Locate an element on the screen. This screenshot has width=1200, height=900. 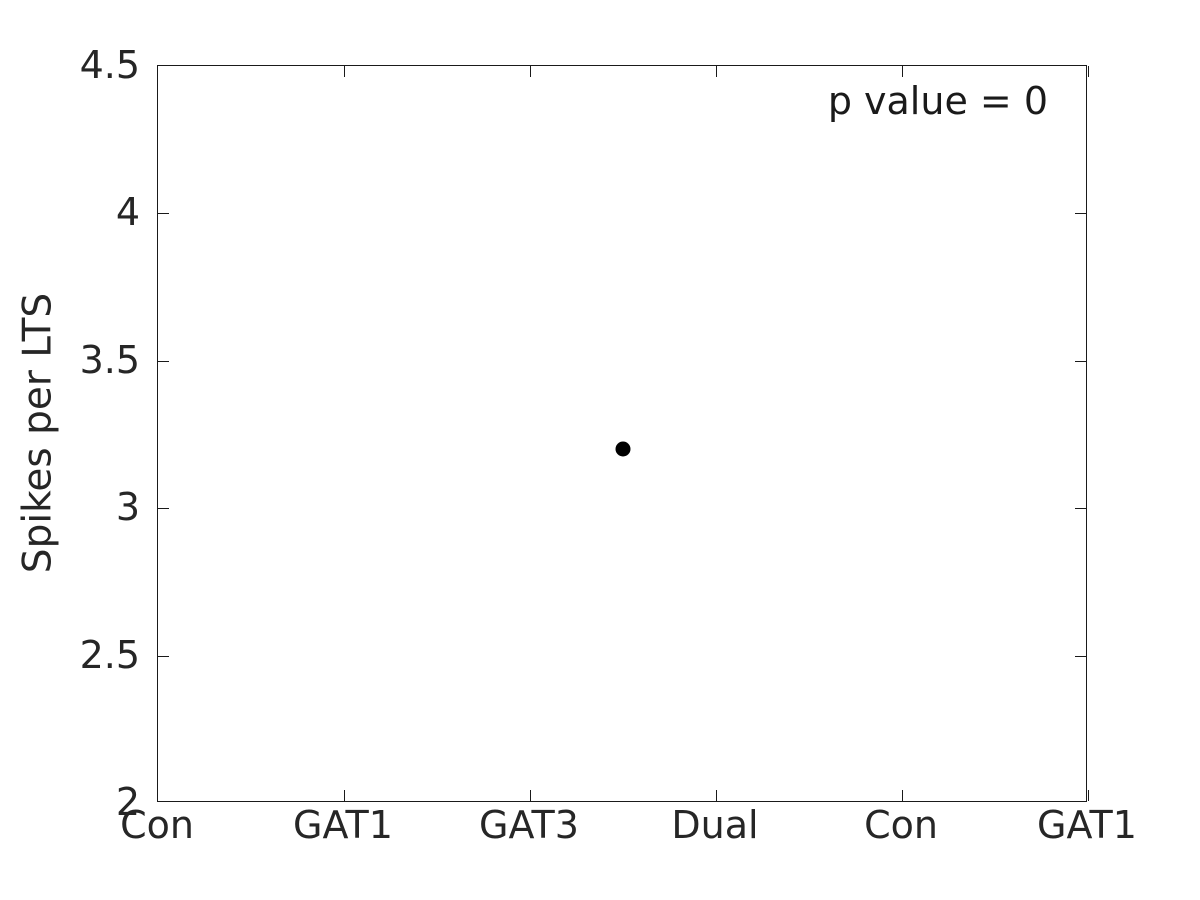
y-tick-label: 3.5 is located at coordinates (109, 359).